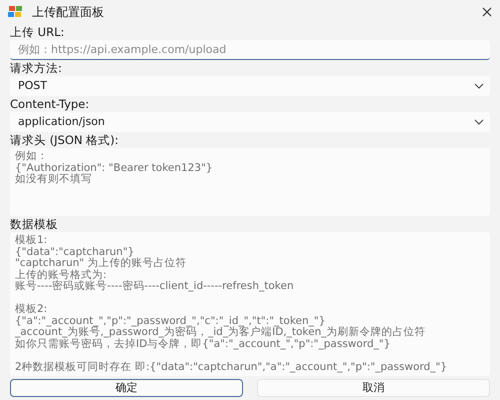 The image size is (500, 400). What do you see at coordinates (250, 86) in the screenshot?
I see `dropdown: POST` at bounding box center [250, 86].